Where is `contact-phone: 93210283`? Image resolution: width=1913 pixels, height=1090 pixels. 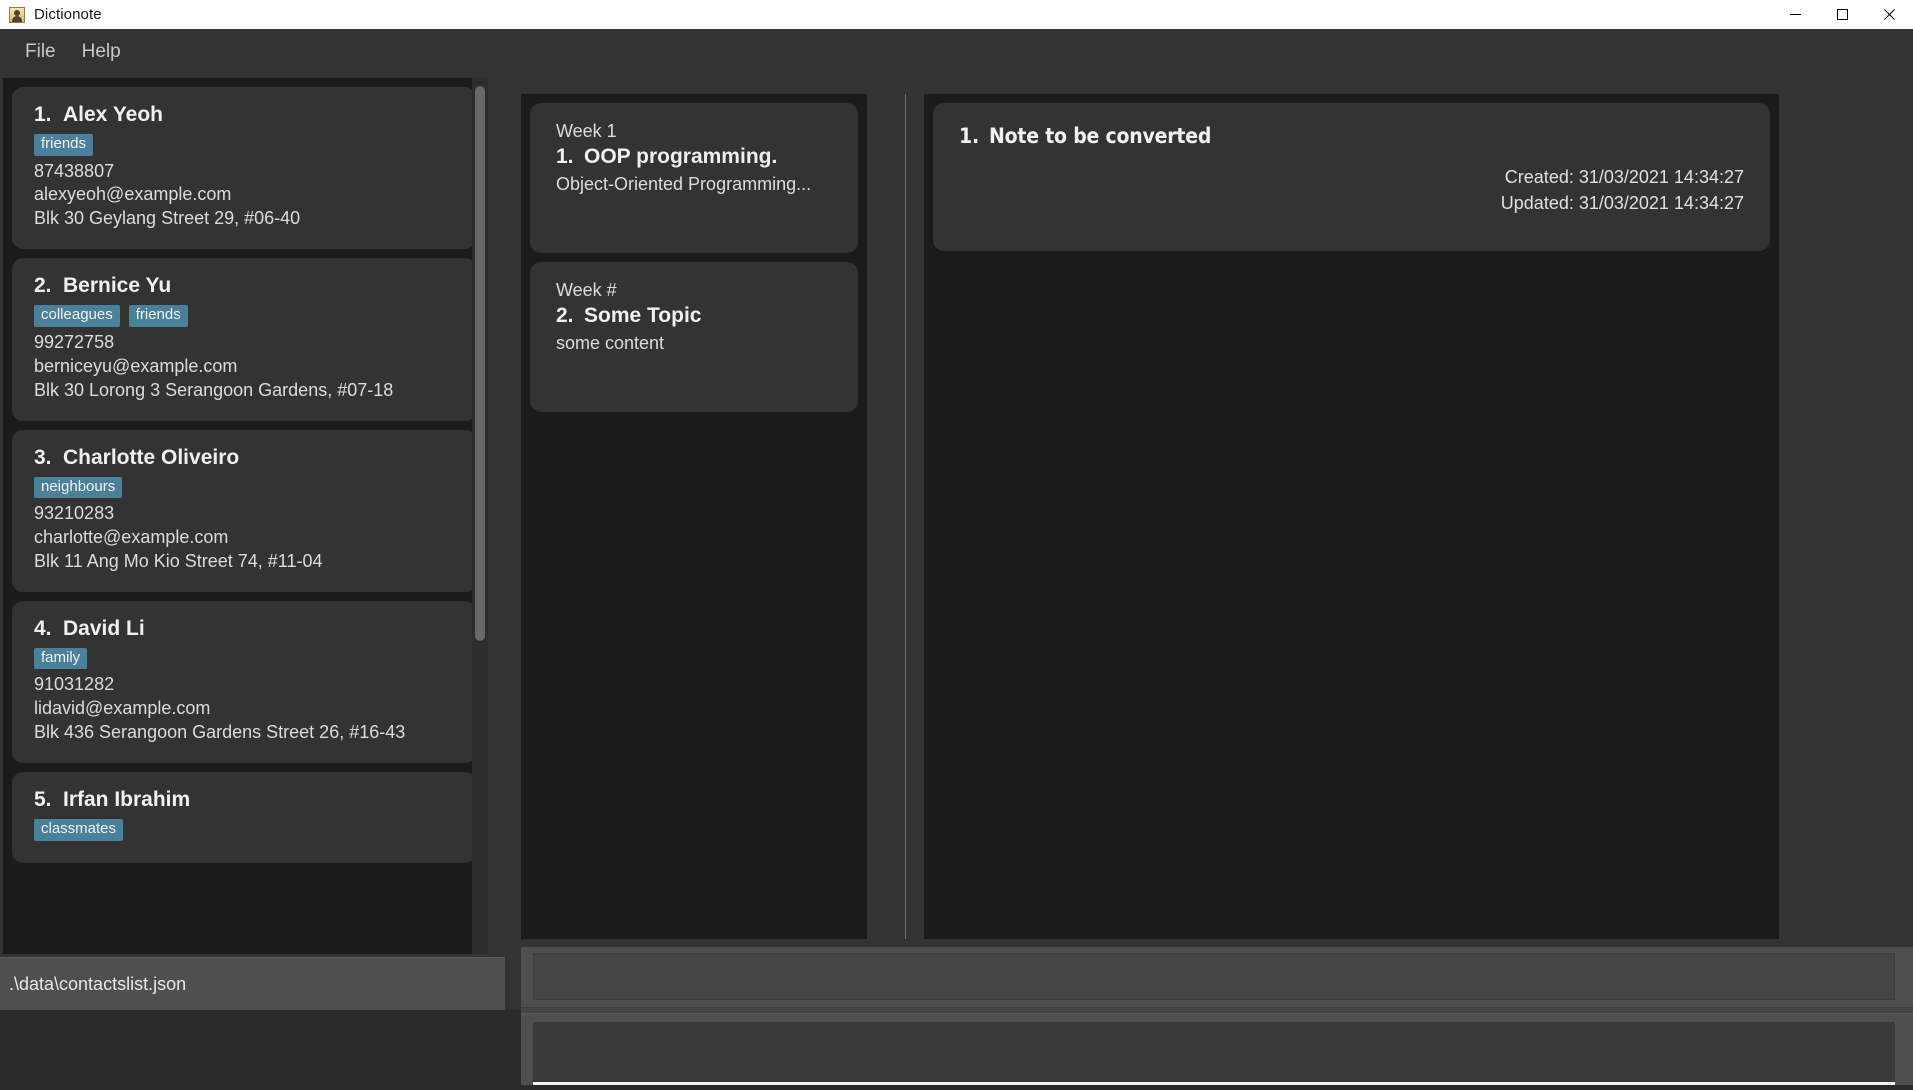
contact-phone: 93210283 is located at coordinates (74, 513).